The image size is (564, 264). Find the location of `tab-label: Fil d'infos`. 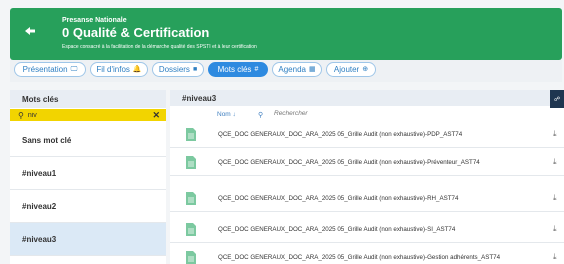

tab-label: Fil d'infos is located at coordinates (113, 69).